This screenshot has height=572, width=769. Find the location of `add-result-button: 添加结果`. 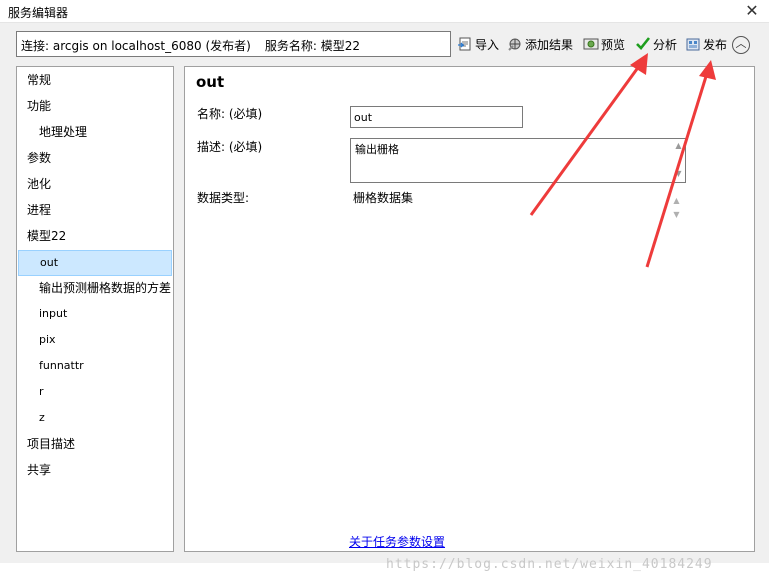

add-result-button: 添加结果 is located at coordinates (540, 44).